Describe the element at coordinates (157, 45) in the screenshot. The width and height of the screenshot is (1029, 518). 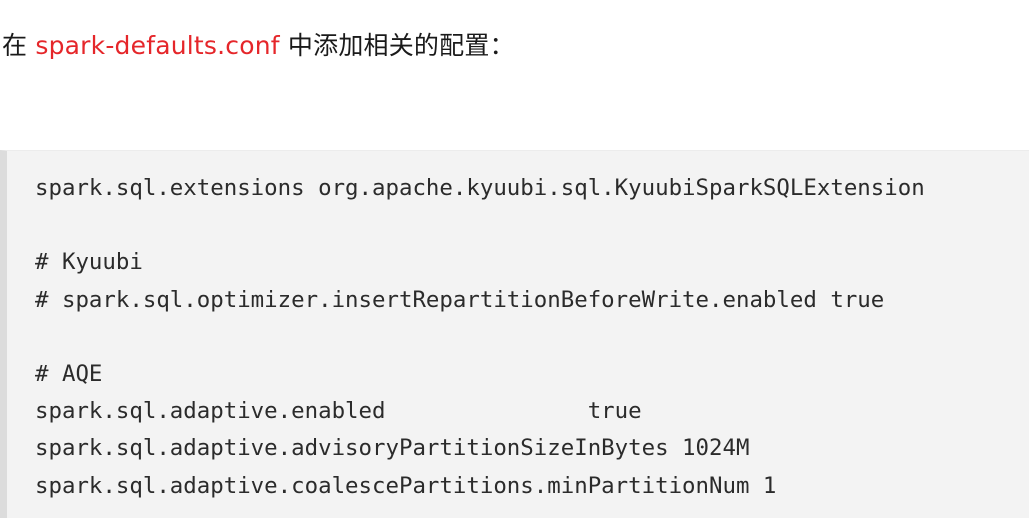
I see `config-filename: spark-defaults.conf` at that location.